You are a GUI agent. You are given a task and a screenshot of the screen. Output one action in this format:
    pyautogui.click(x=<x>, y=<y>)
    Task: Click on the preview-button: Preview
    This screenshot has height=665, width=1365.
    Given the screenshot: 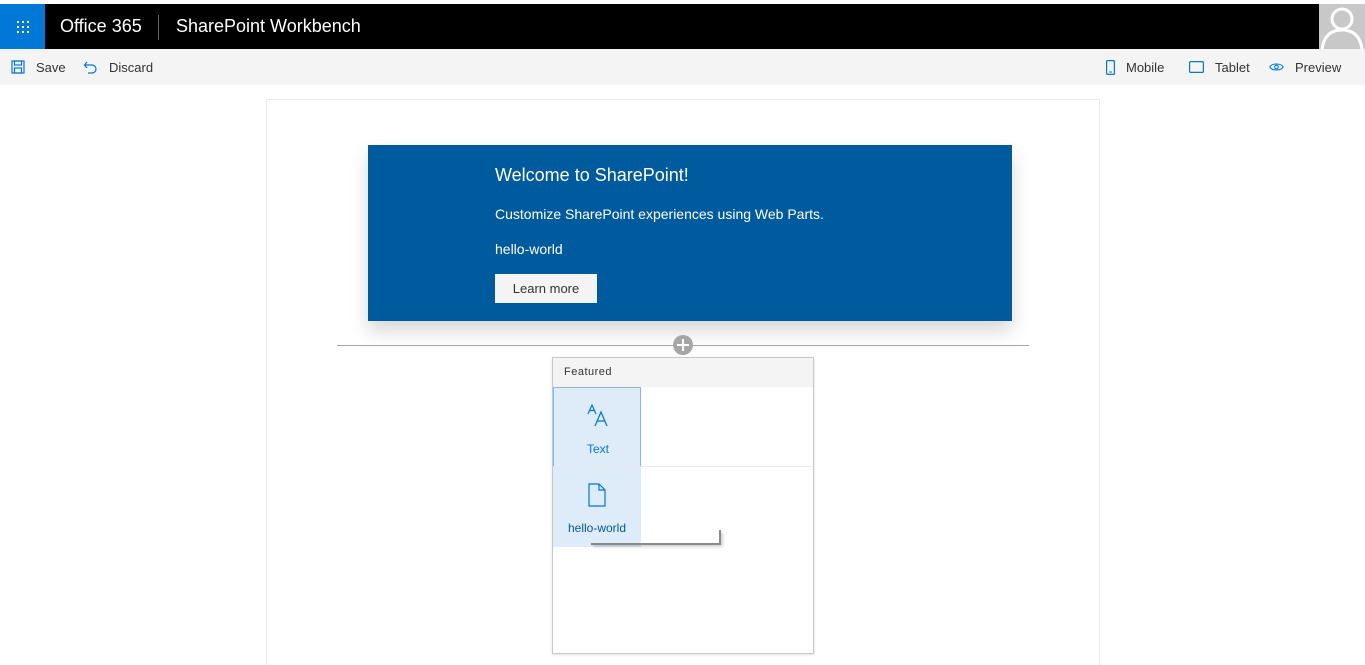 What is the action you would take?
    pyautogui.click(x=1305, y=67)
    